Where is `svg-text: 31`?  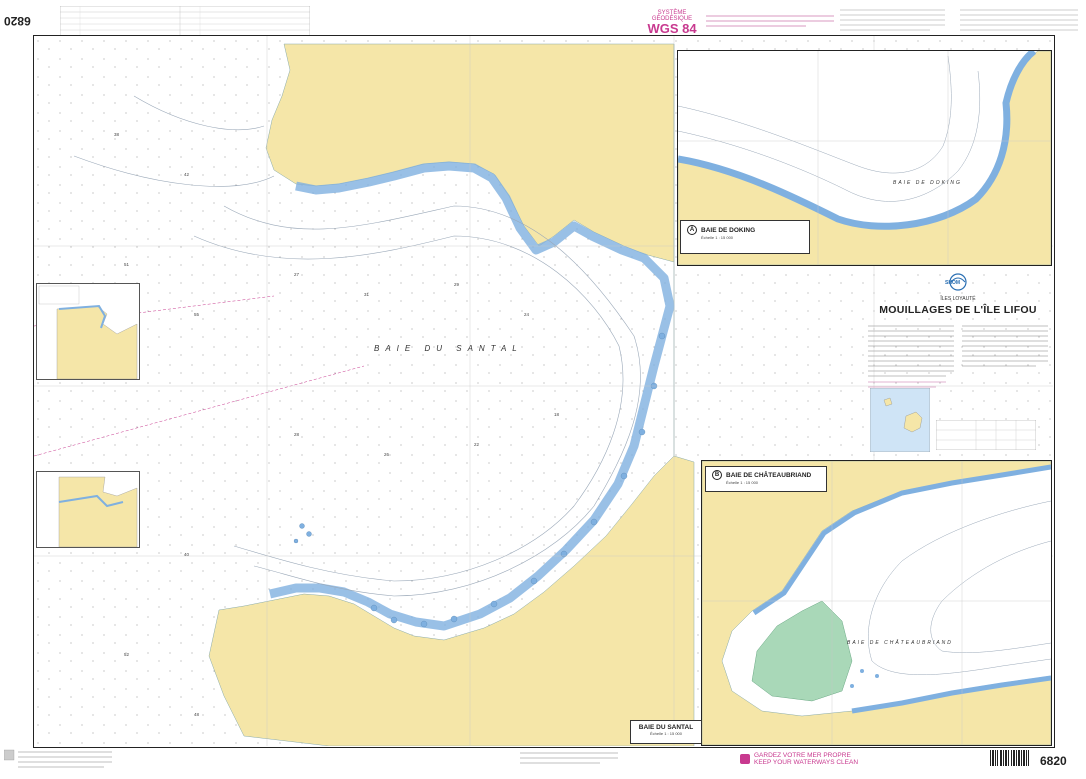
svg-text: 31 is located at coordinates (367, 294).